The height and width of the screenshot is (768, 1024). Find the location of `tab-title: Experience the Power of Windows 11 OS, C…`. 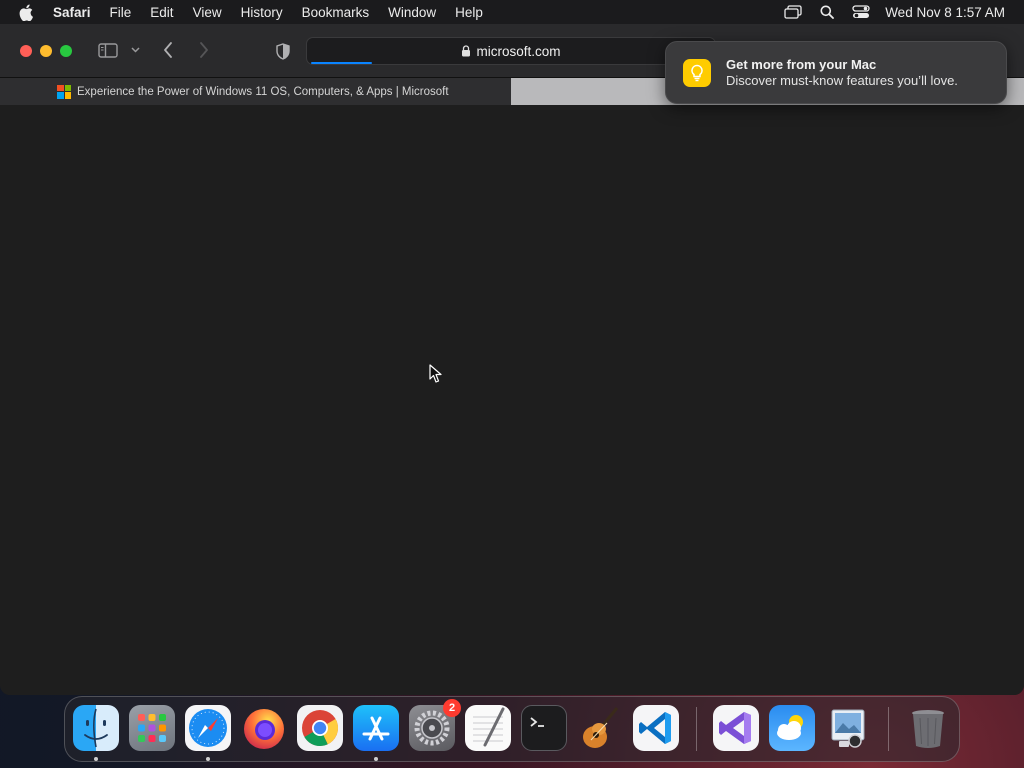

tab-title: Experience the Power of Windows 11 OS, C… is located at coordinates (263, 91).